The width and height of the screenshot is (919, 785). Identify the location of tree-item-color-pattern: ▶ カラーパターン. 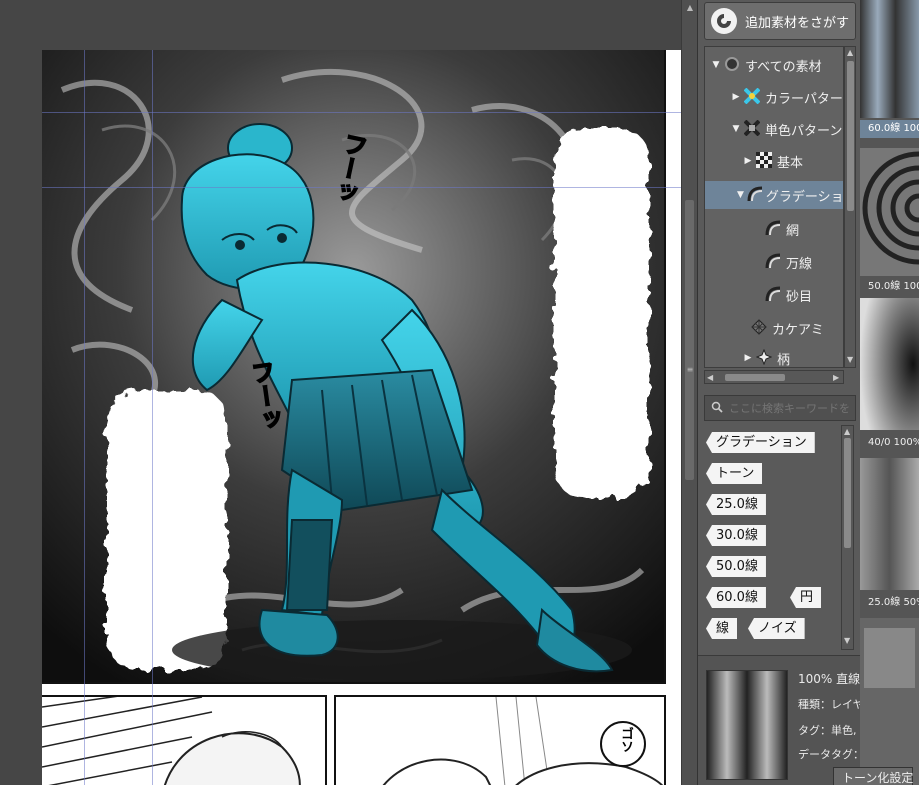
(787, 97).